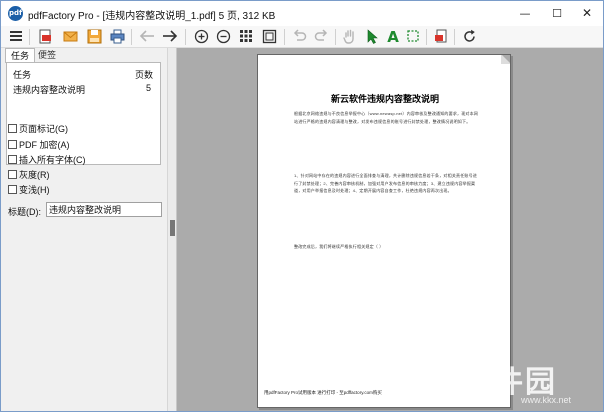 The width and height of the screenshot is (604, 412). What do you see at coordinates (94, 37) in the screenshot?
I see `save-icon` at bounding box center [94, 37].